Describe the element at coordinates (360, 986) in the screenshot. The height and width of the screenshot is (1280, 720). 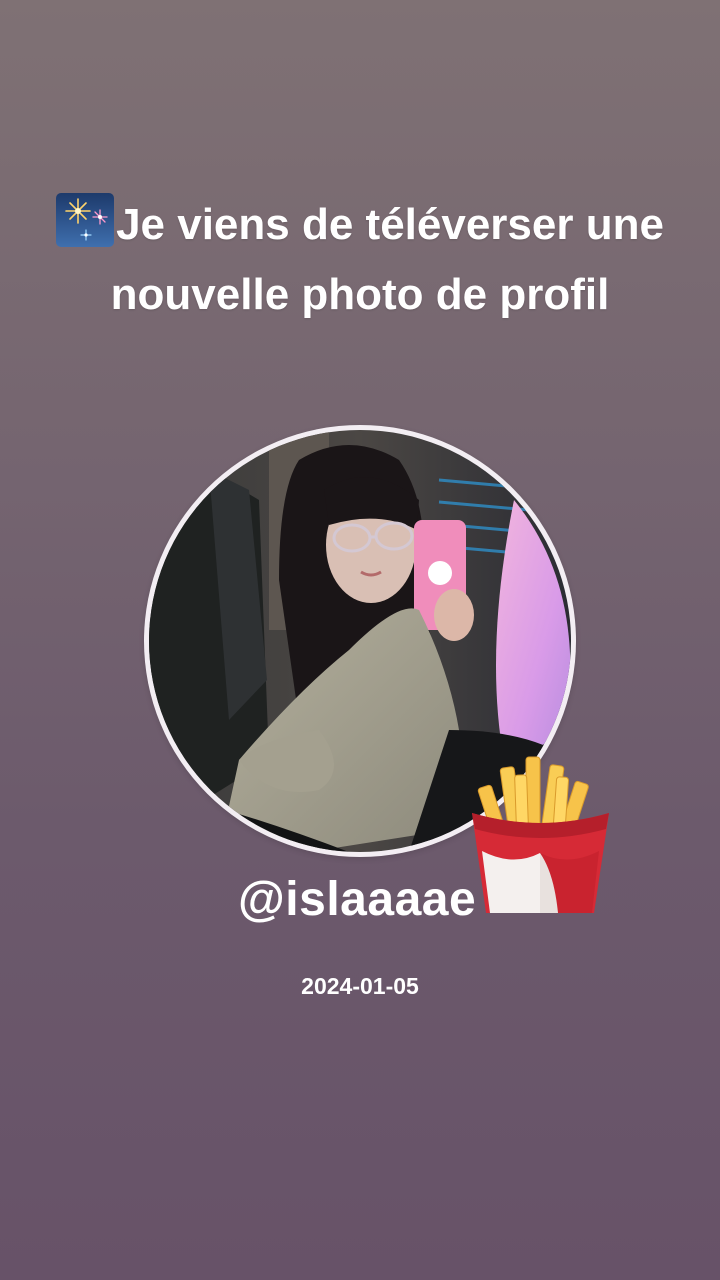
I see `post-date: 2024-01-05` at that location.